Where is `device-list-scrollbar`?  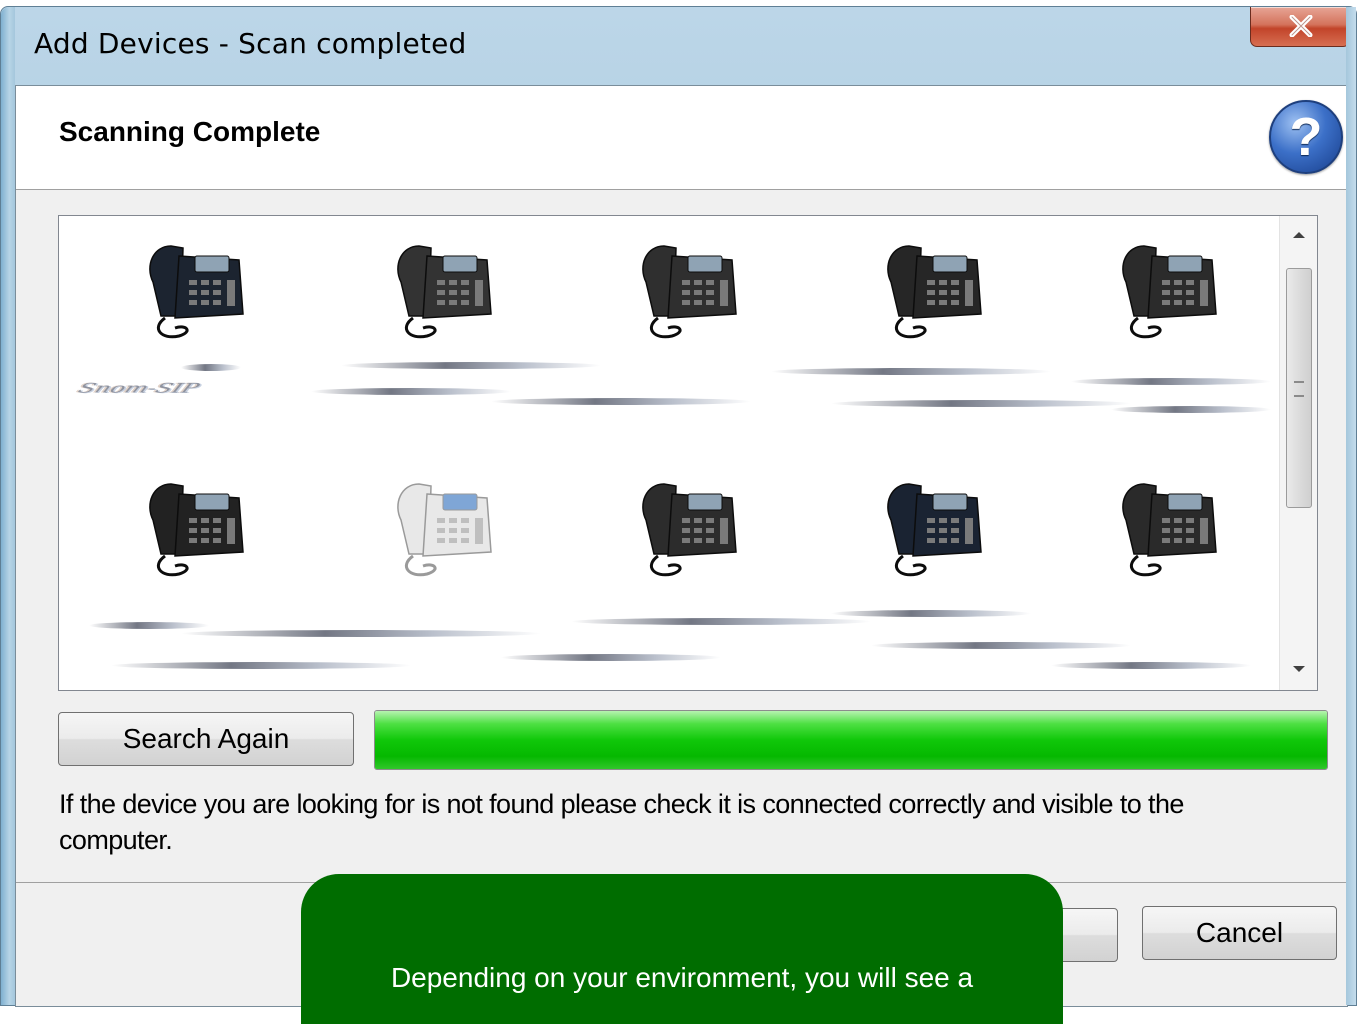
device-list-scrollbar is located at coordinates (1298, 453).